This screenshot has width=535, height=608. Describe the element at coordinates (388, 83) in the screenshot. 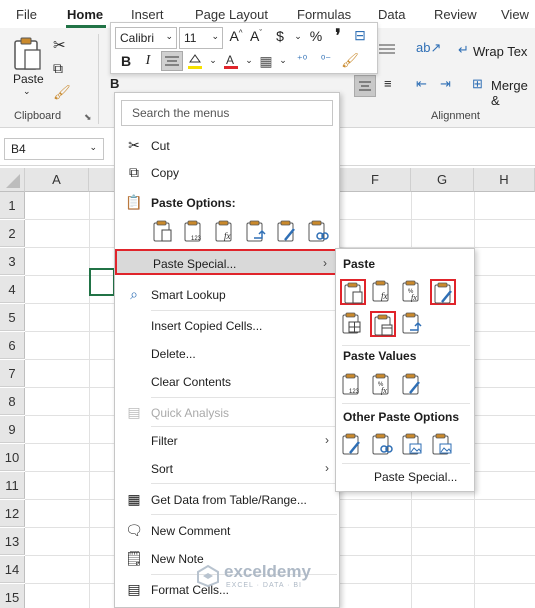

I see `align-right-icon: ≡` at that location.